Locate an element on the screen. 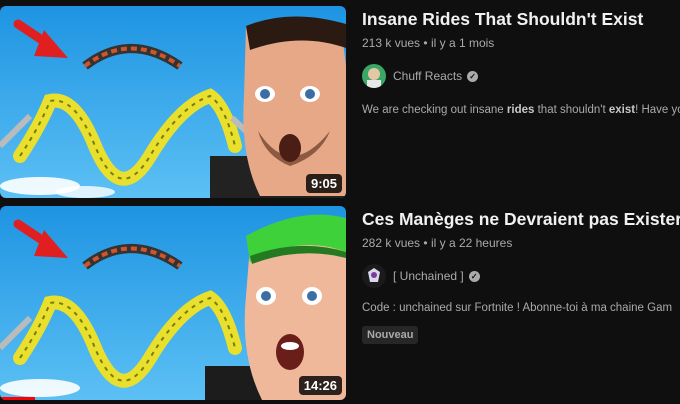  channel-name: Chuff Reacts is located at coordinates (427, 76).